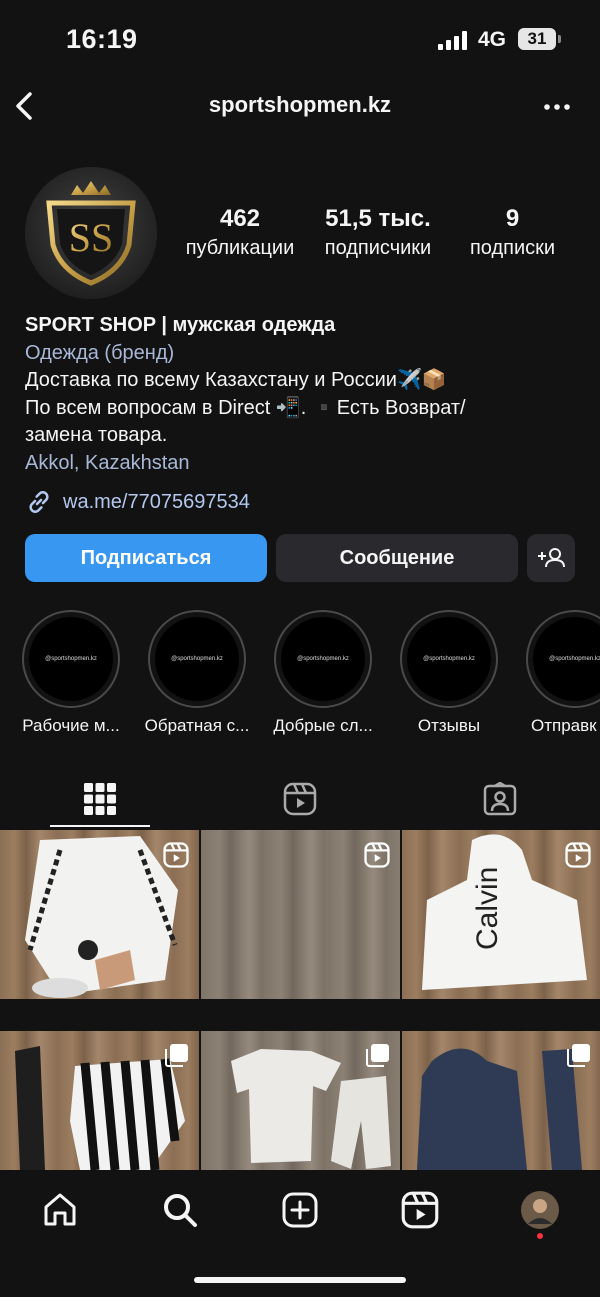 This screenshot has width=600, height=1297. I want to click on home-icon, so click(60, 1209).